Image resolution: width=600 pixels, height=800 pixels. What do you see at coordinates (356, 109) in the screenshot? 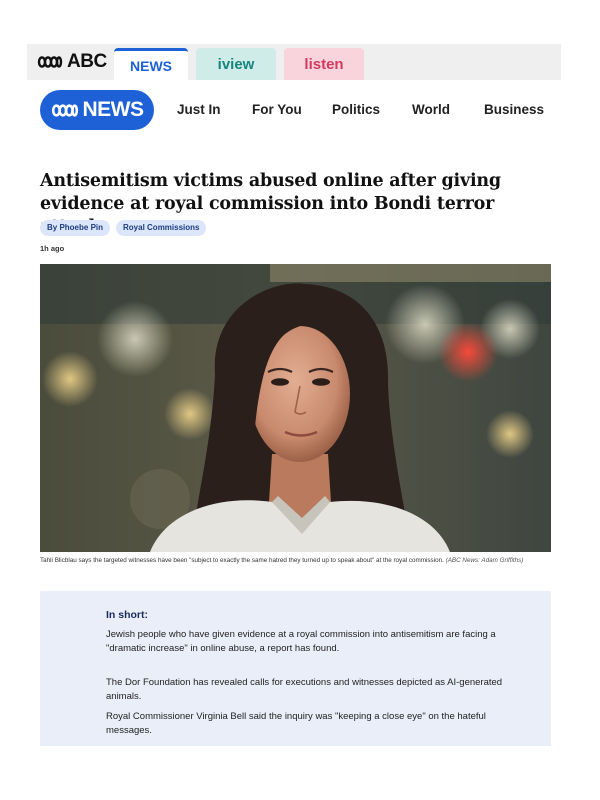
I see `nav-politics: Politics` at bounding box center [356, 109].